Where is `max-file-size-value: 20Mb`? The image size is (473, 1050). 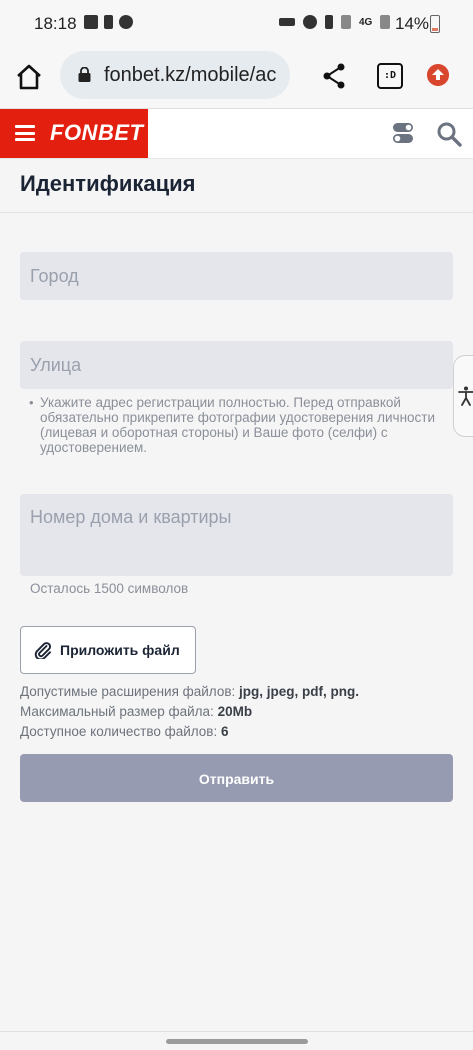 max-file-size-value: 20Mb is located at coordinates (235, 711).